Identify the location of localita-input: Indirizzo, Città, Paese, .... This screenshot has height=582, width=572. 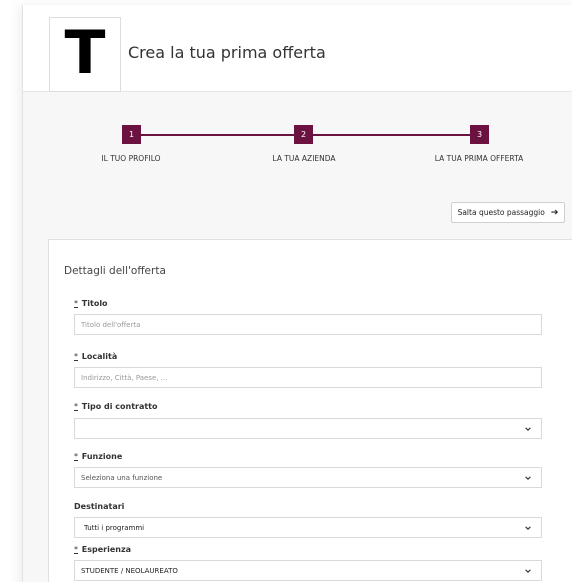
(308, 377).